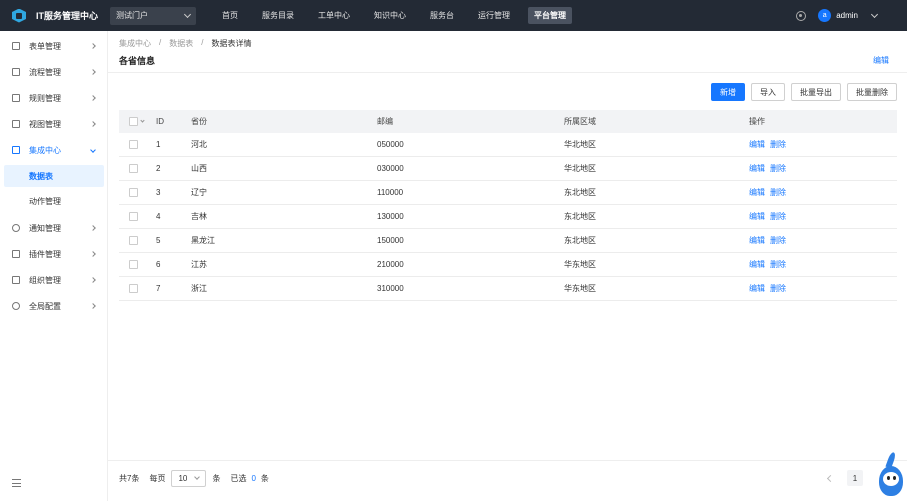 Image resolution: width=907 pixels, height=501 pixels. I want to click on nav-item-ticket-center: 工单中心, so click(334, 15).